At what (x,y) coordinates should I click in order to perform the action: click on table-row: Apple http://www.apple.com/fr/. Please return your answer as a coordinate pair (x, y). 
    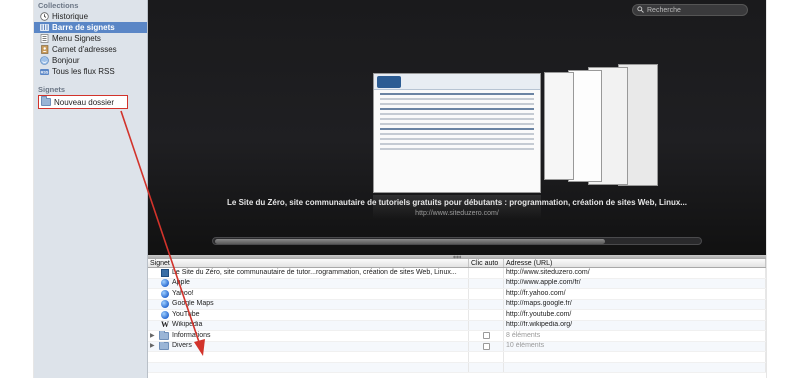
    Looking at the image, I should click on (457, 283).